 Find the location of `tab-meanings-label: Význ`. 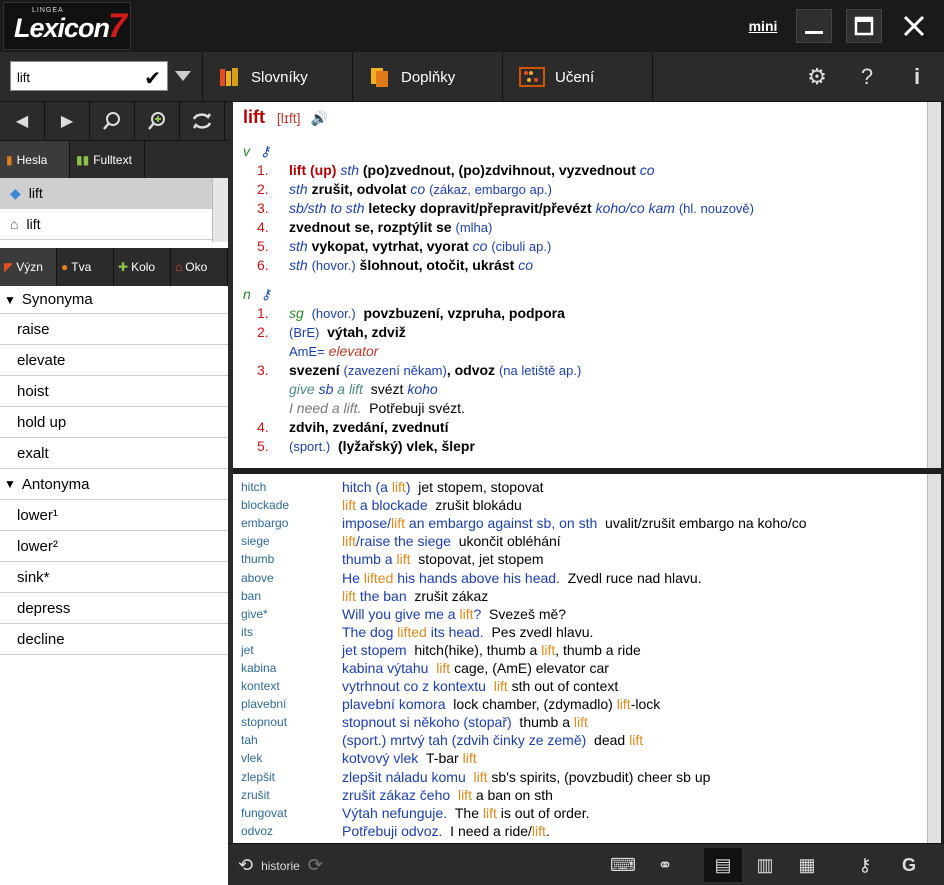

tab-meanings-label: Význ is located at coordinates (29, 267).